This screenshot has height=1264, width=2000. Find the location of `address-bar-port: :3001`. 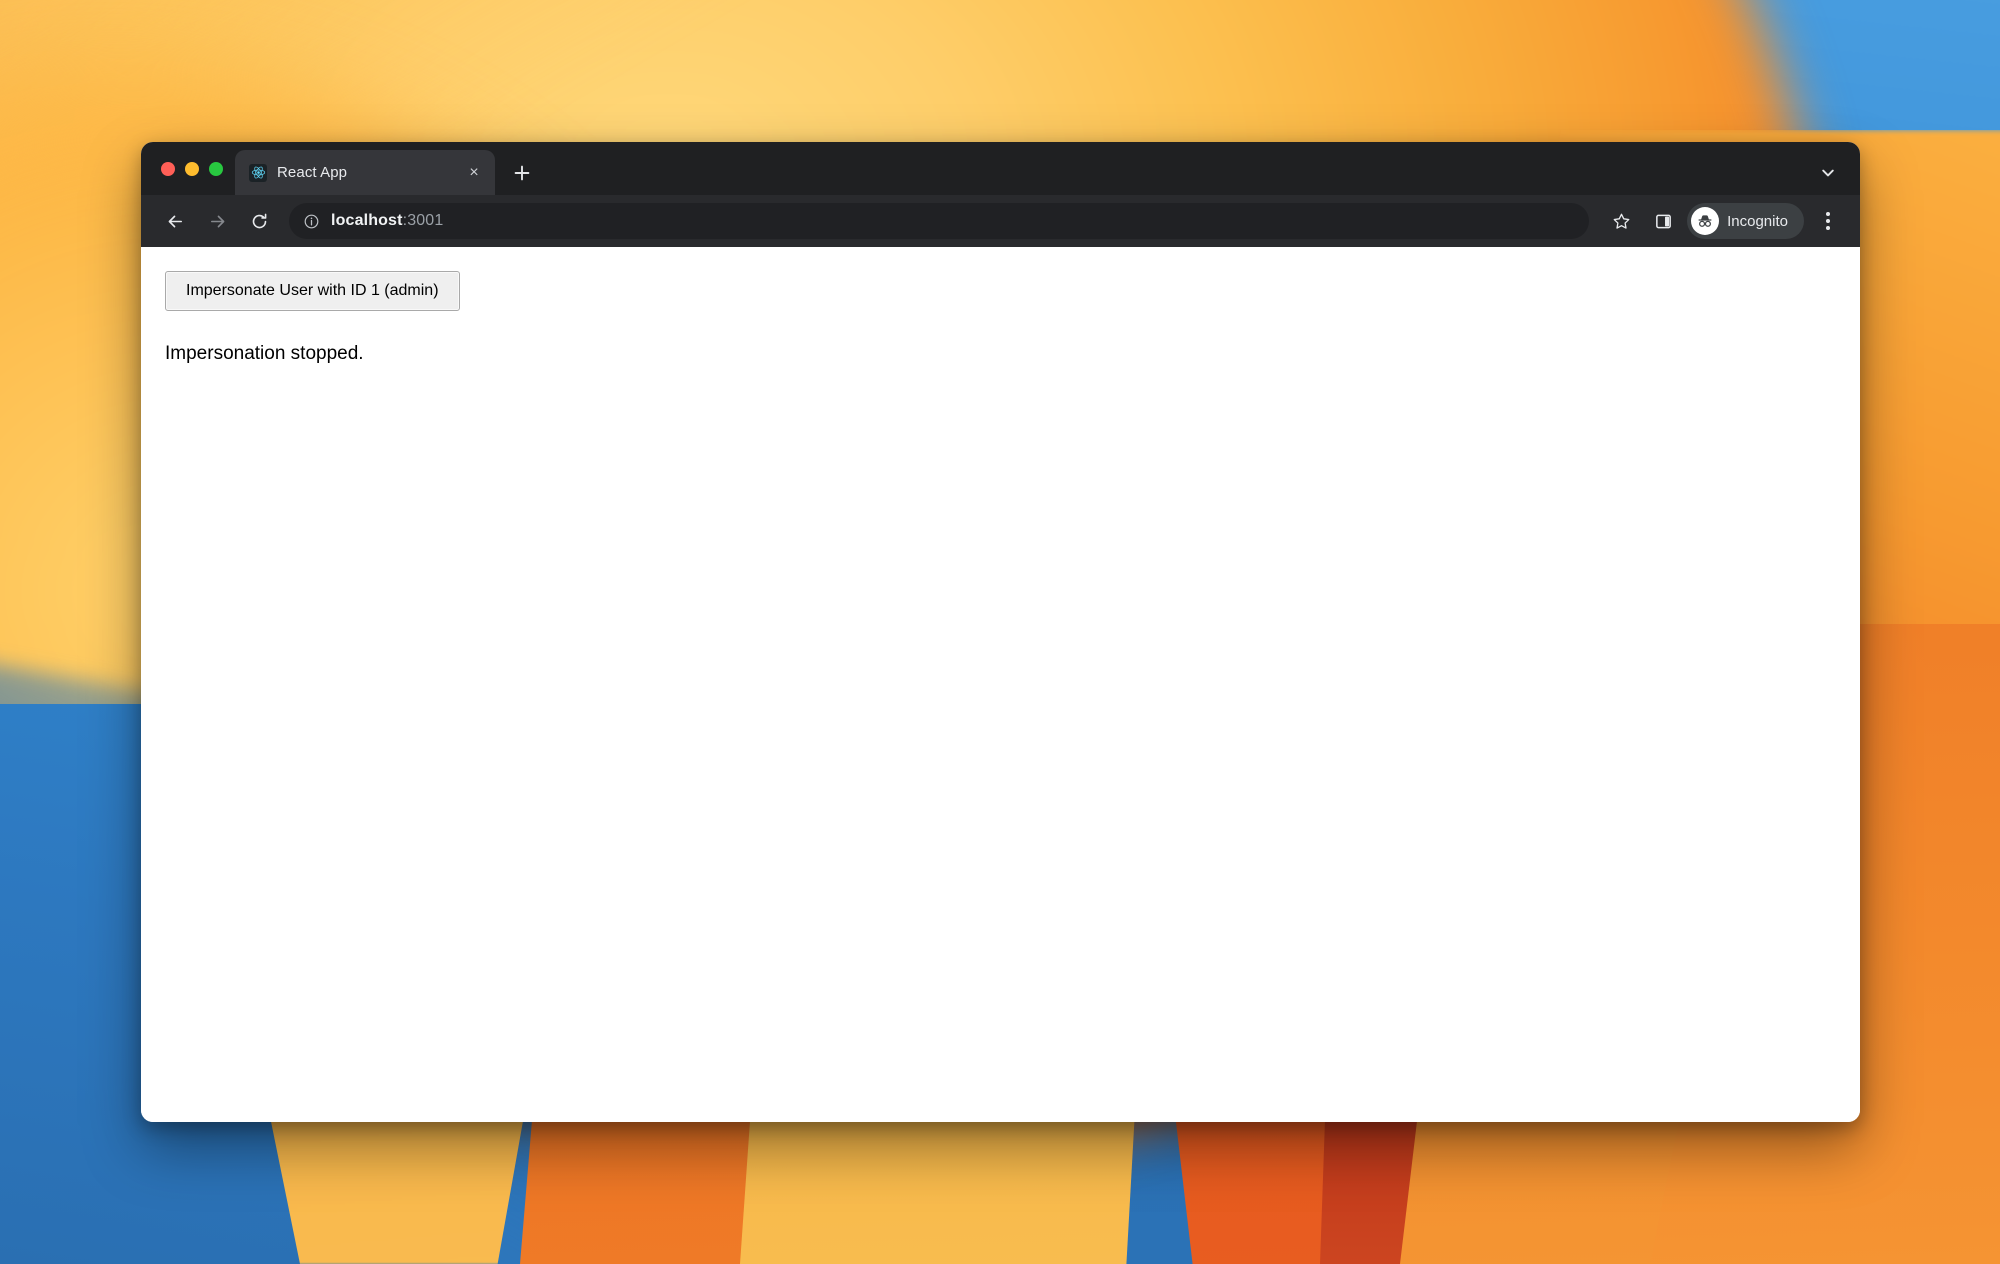

address-bar-port: :3001 is located at coordinates (423, 220).